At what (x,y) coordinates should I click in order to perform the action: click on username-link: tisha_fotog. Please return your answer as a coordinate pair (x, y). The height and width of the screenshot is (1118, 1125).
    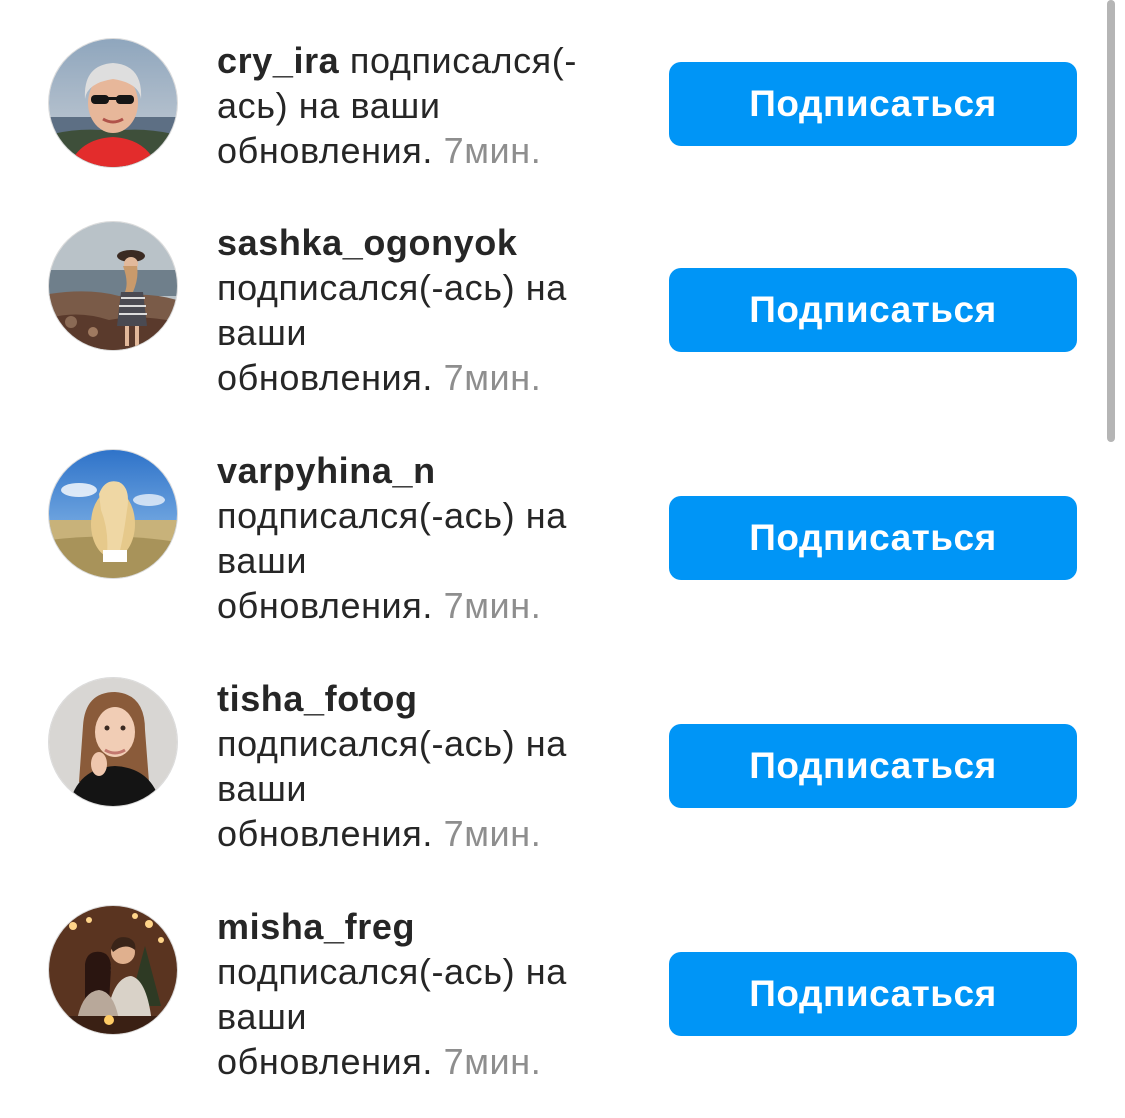
    Looking at the image, I should click on (317, 698).